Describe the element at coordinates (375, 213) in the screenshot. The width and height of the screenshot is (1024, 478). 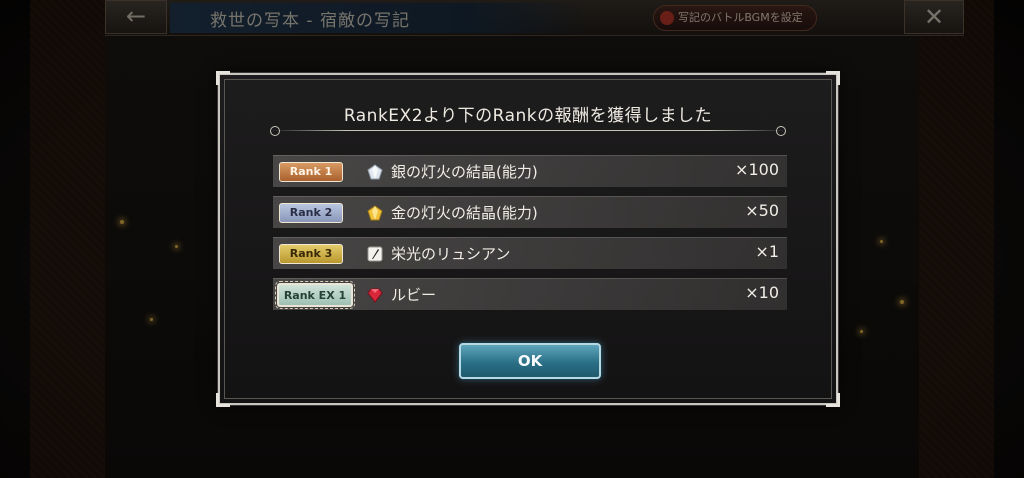
I see `gold-crystal-icon` at that location.